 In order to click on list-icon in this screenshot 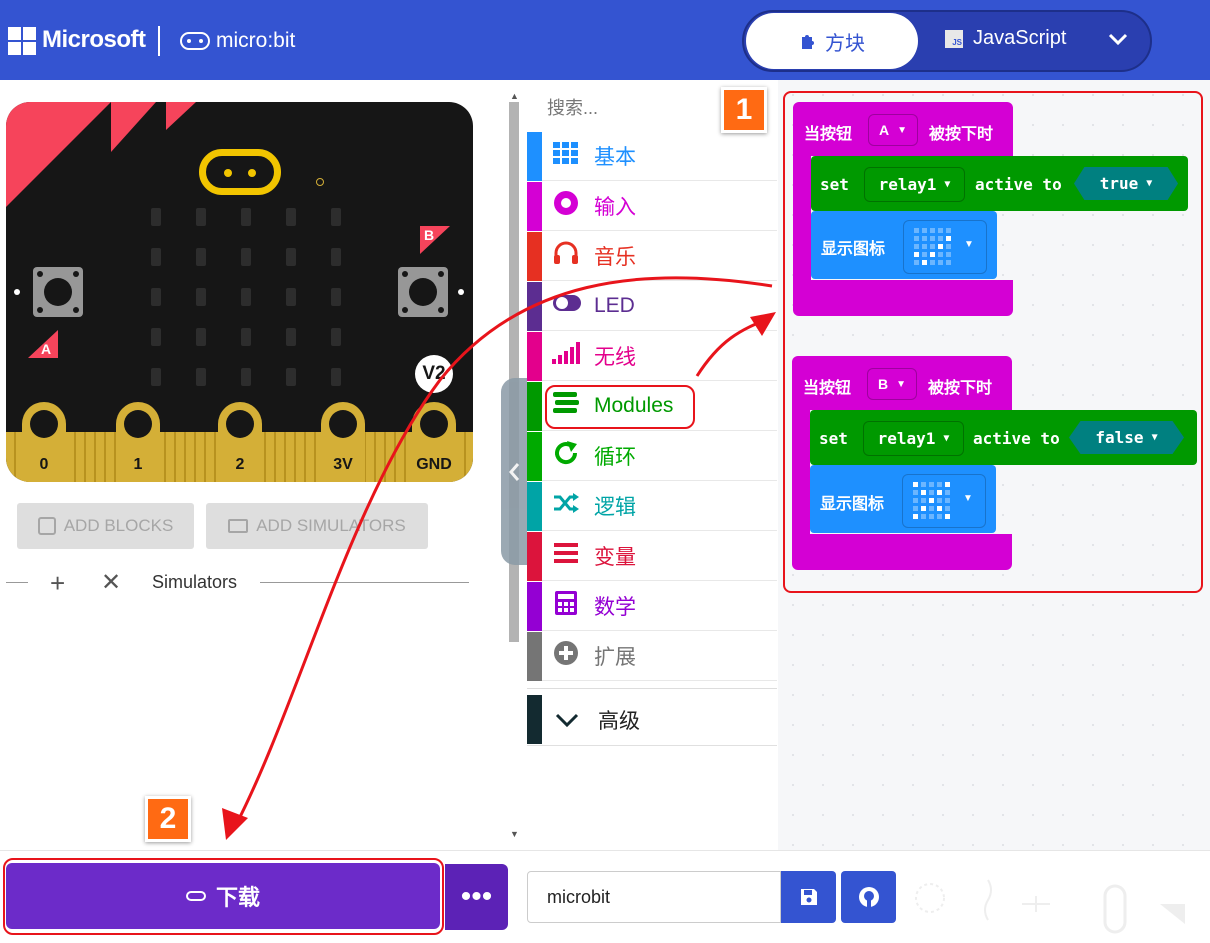, I will do `click(566, 556)`.